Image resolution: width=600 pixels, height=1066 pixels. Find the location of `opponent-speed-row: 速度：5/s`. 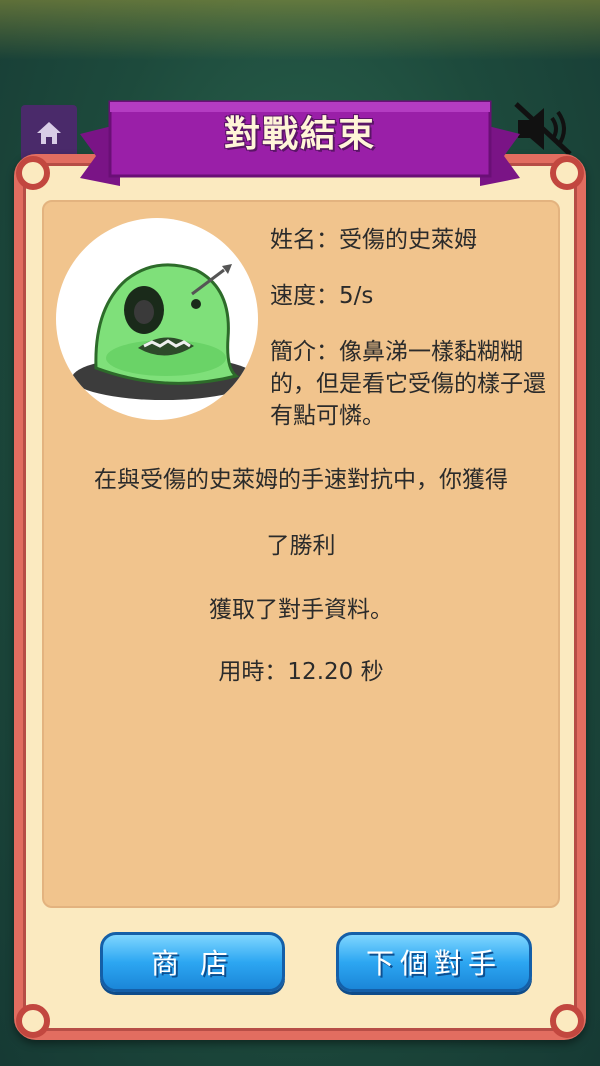

opponent-speed-row: 速度：5/s is located at coordinates (321, 296).